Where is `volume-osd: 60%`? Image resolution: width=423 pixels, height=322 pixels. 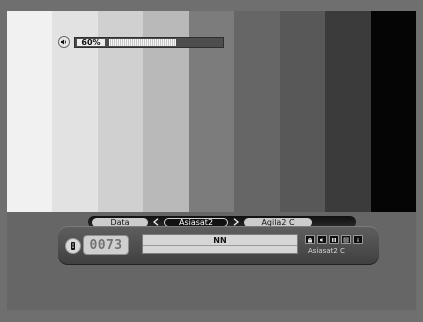 volume-osd: 60% is located at coordinates (141, 42).